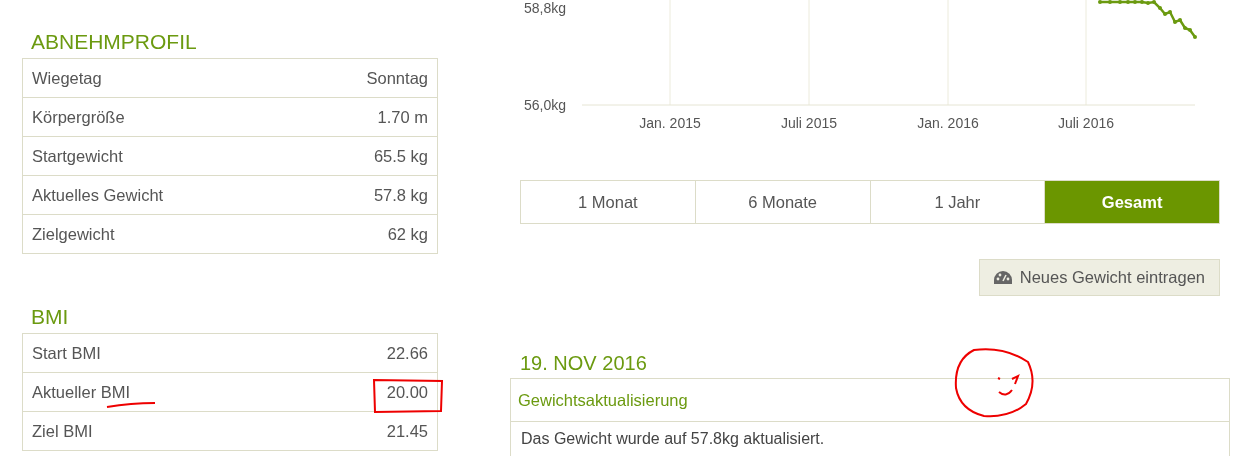  I want to click on row-label: Aktuelles Gewicht, so click(98, 195).